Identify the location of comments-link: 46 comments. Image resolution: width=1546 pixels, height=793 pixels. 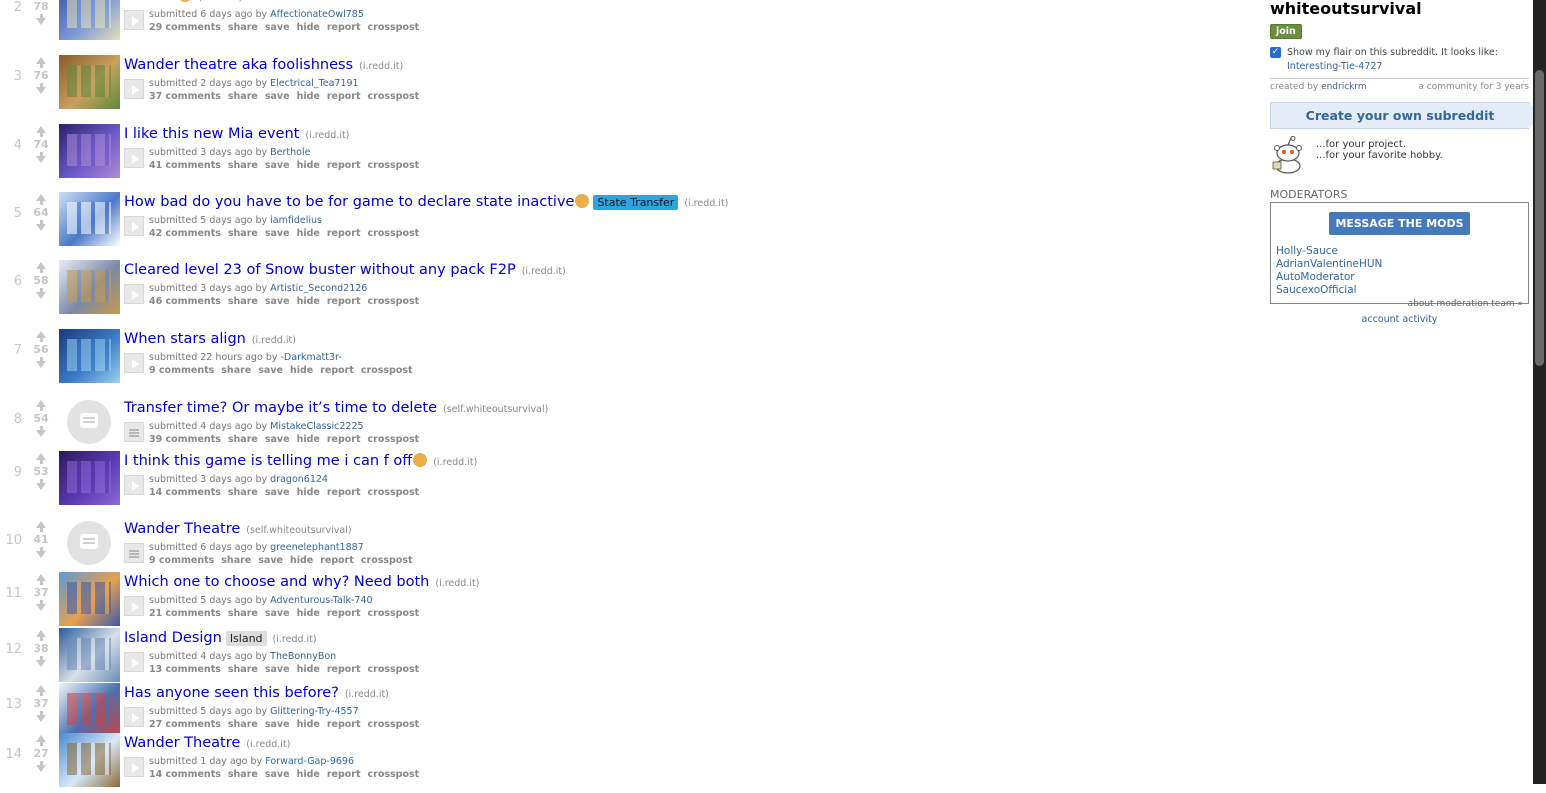
(185, 301).